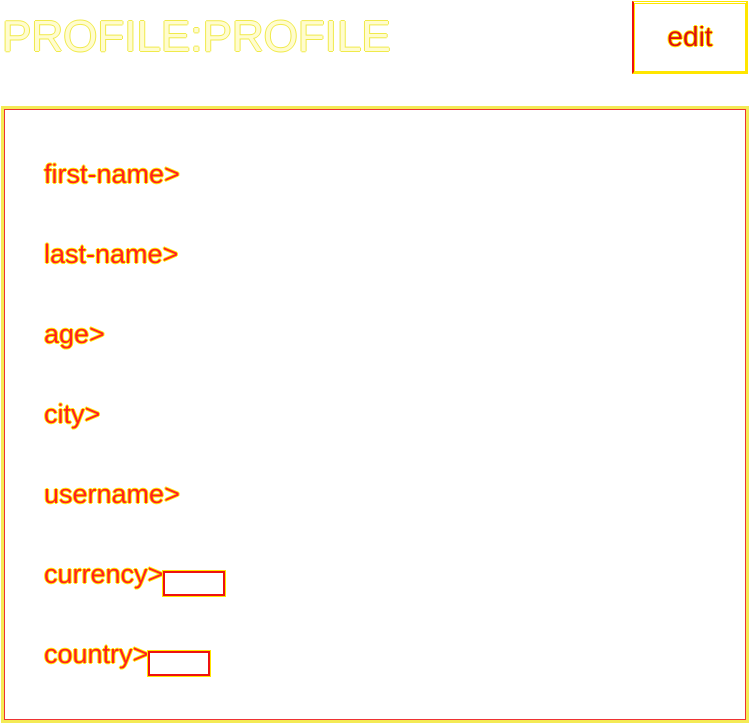  I want to click on field-username: username>, so click(112, 494).